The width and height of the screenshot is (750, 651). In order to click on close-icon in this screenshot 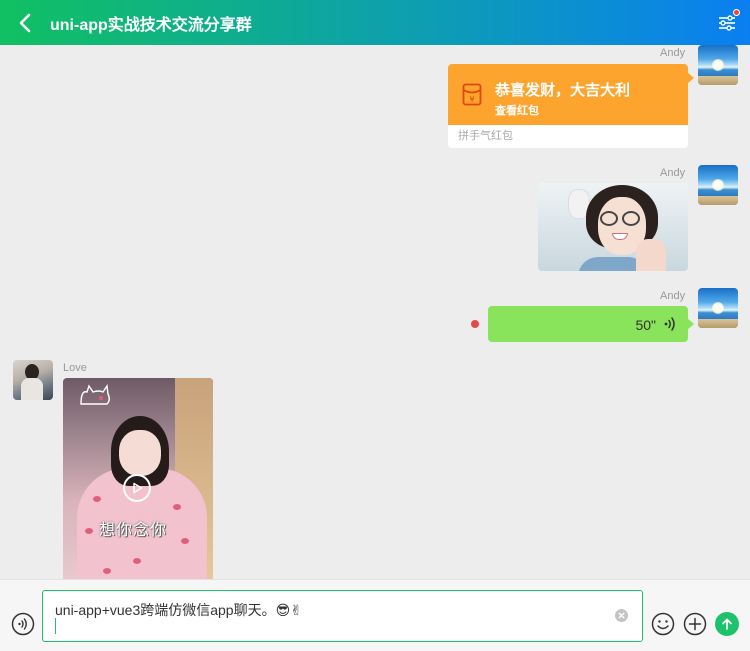, I will do `click(621, 615)`.